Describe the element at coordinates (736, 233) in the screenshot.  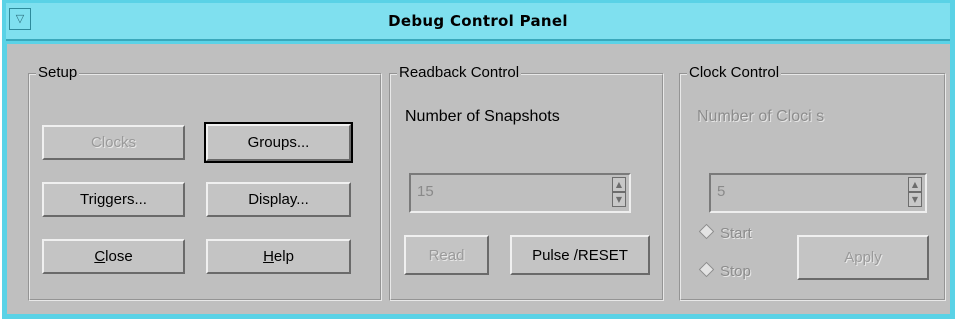
I see `start-radio-label: Start` at that location.